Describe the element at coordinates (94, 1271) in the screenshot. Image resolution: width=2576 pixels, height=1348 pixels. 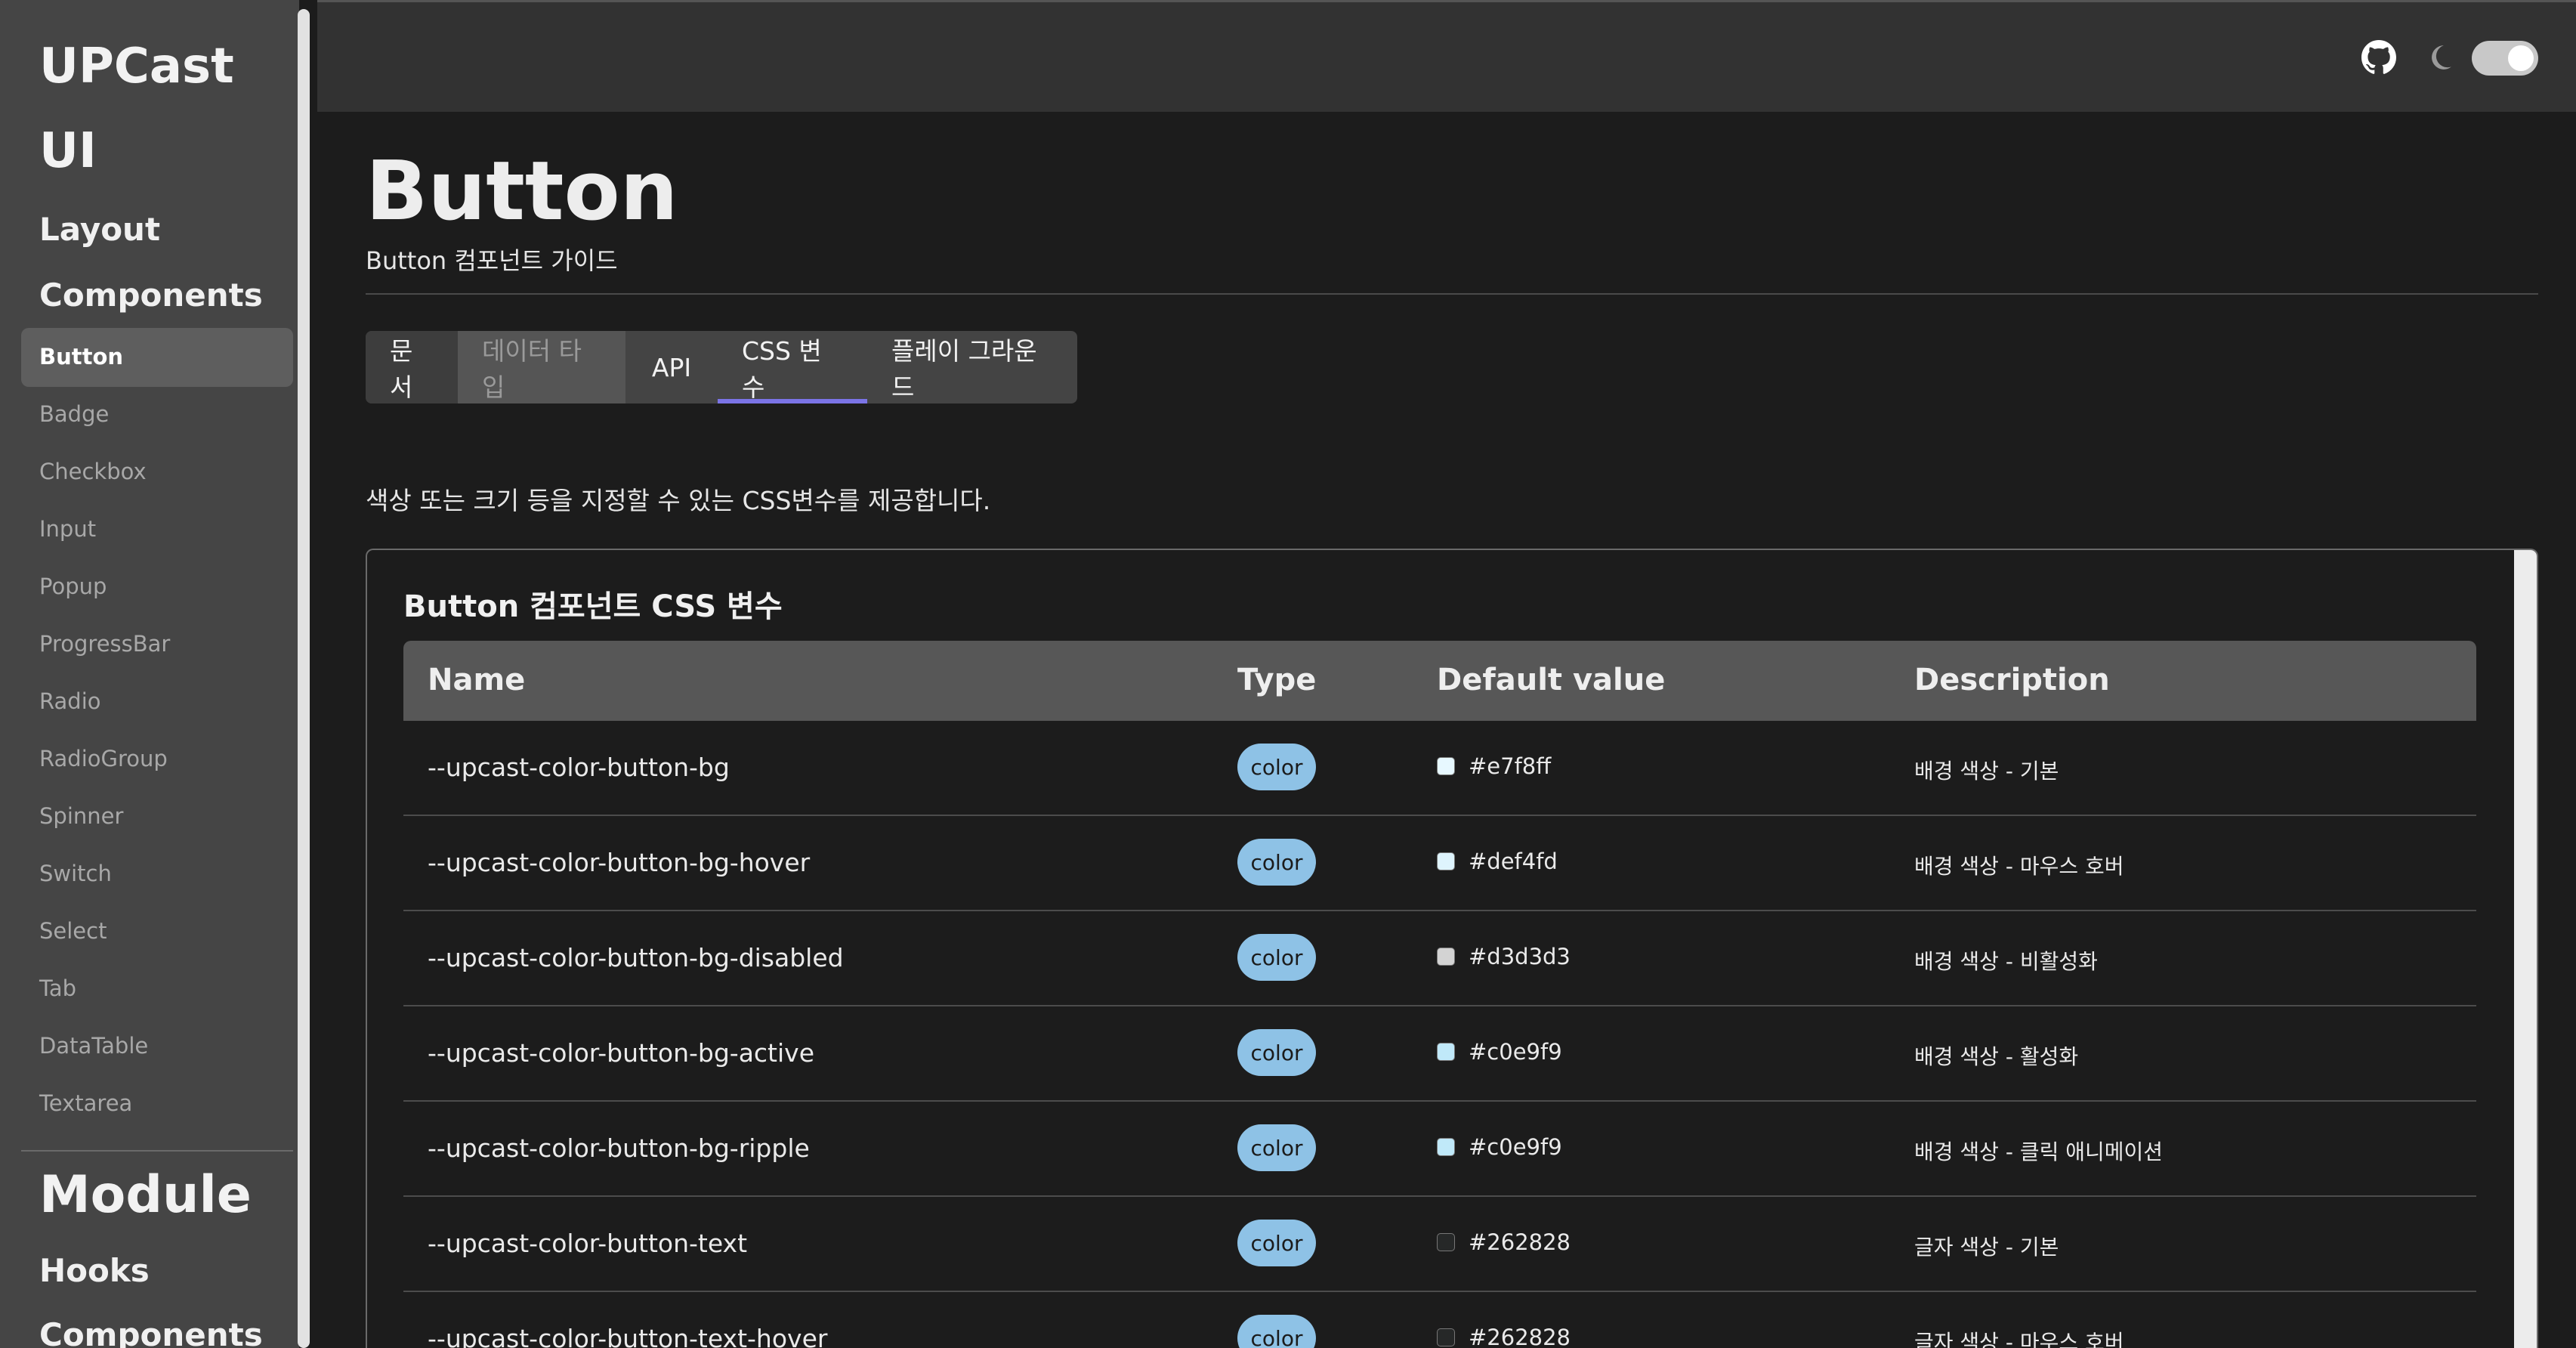
I see `sidebar-group-hooks: Hooks` at that location.